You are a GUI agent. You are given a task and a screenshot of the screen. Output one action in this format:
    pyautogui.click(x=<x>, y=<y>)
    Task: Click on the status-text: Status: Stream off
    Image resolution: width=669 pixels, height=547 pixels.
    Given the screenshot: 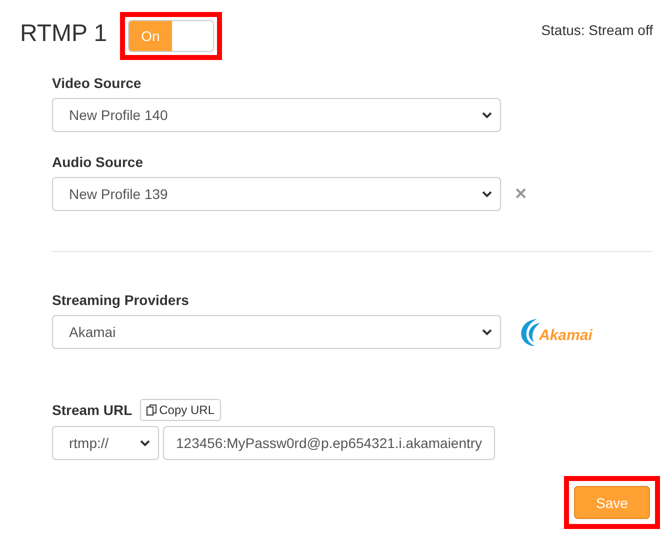 What is the action you would take?
    pyautogui.click(x=597, y=30)
    